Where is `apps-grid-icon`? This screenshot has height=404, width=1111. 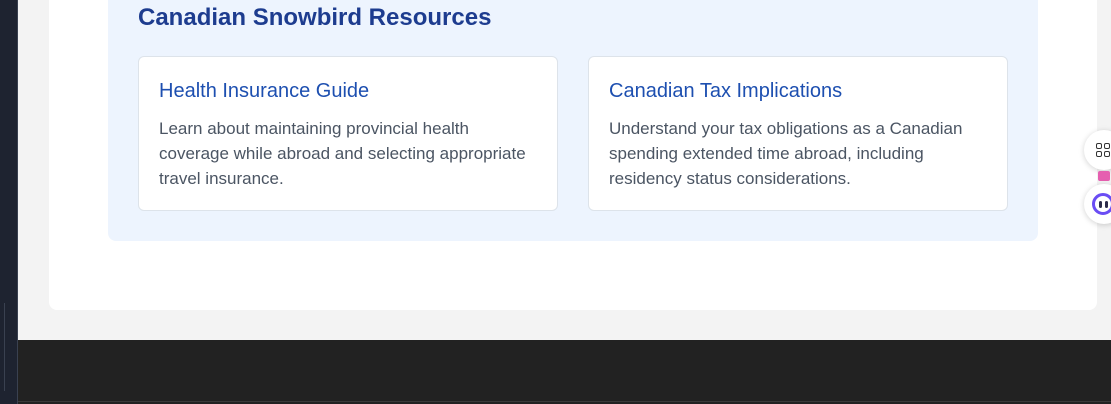 apps-grid-icon is located at coordinates (1103, 150).